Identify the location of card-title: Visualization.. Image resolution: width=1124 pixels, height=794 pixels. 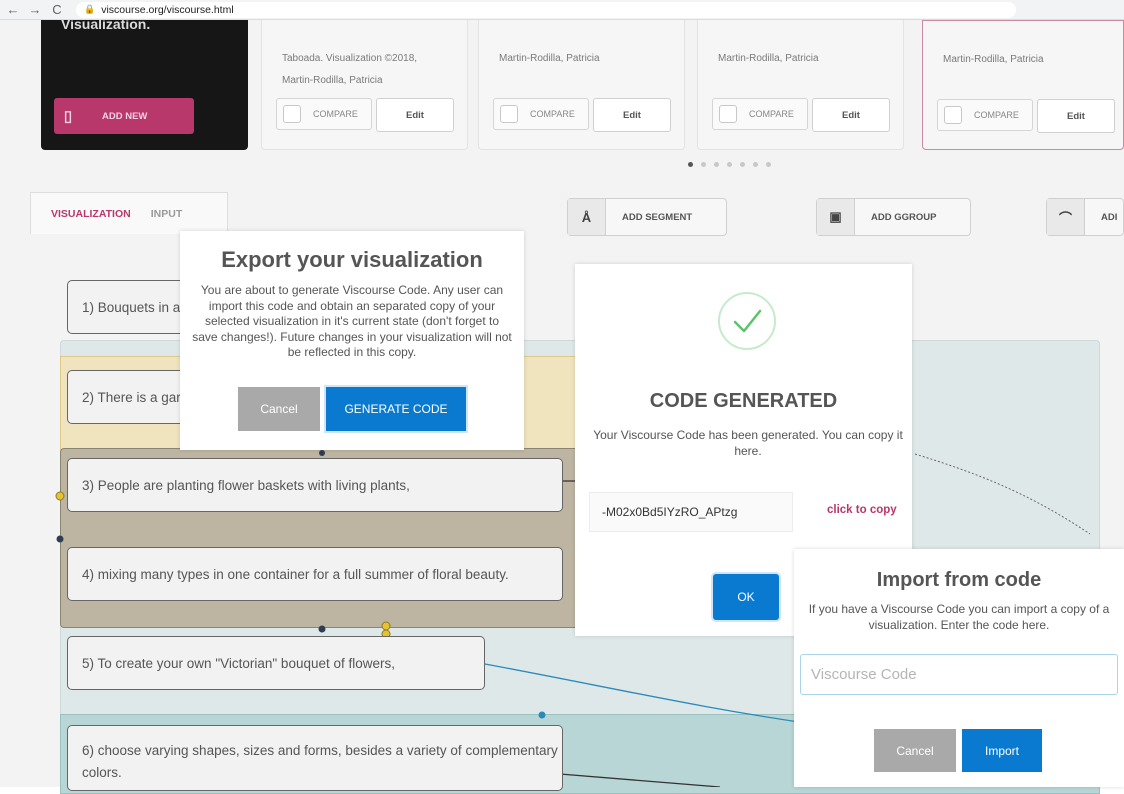
(106, 24).